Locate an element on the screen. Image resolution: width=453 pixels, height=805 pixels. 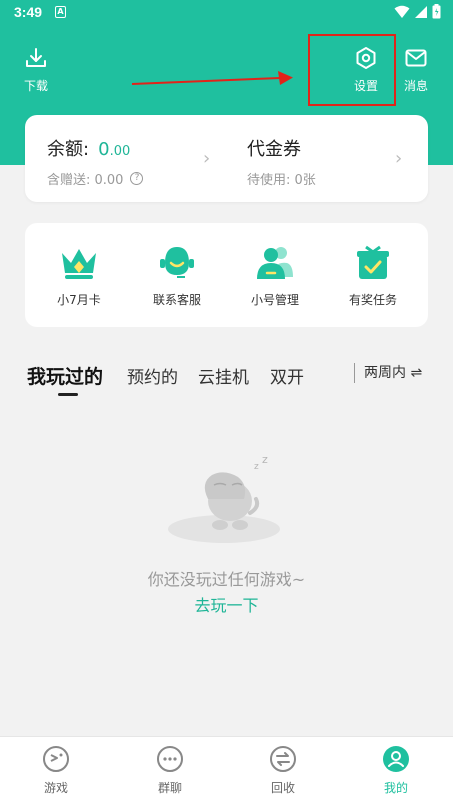
voucher-pending: 待使用: 0张 is located at coordinates (281, 180).